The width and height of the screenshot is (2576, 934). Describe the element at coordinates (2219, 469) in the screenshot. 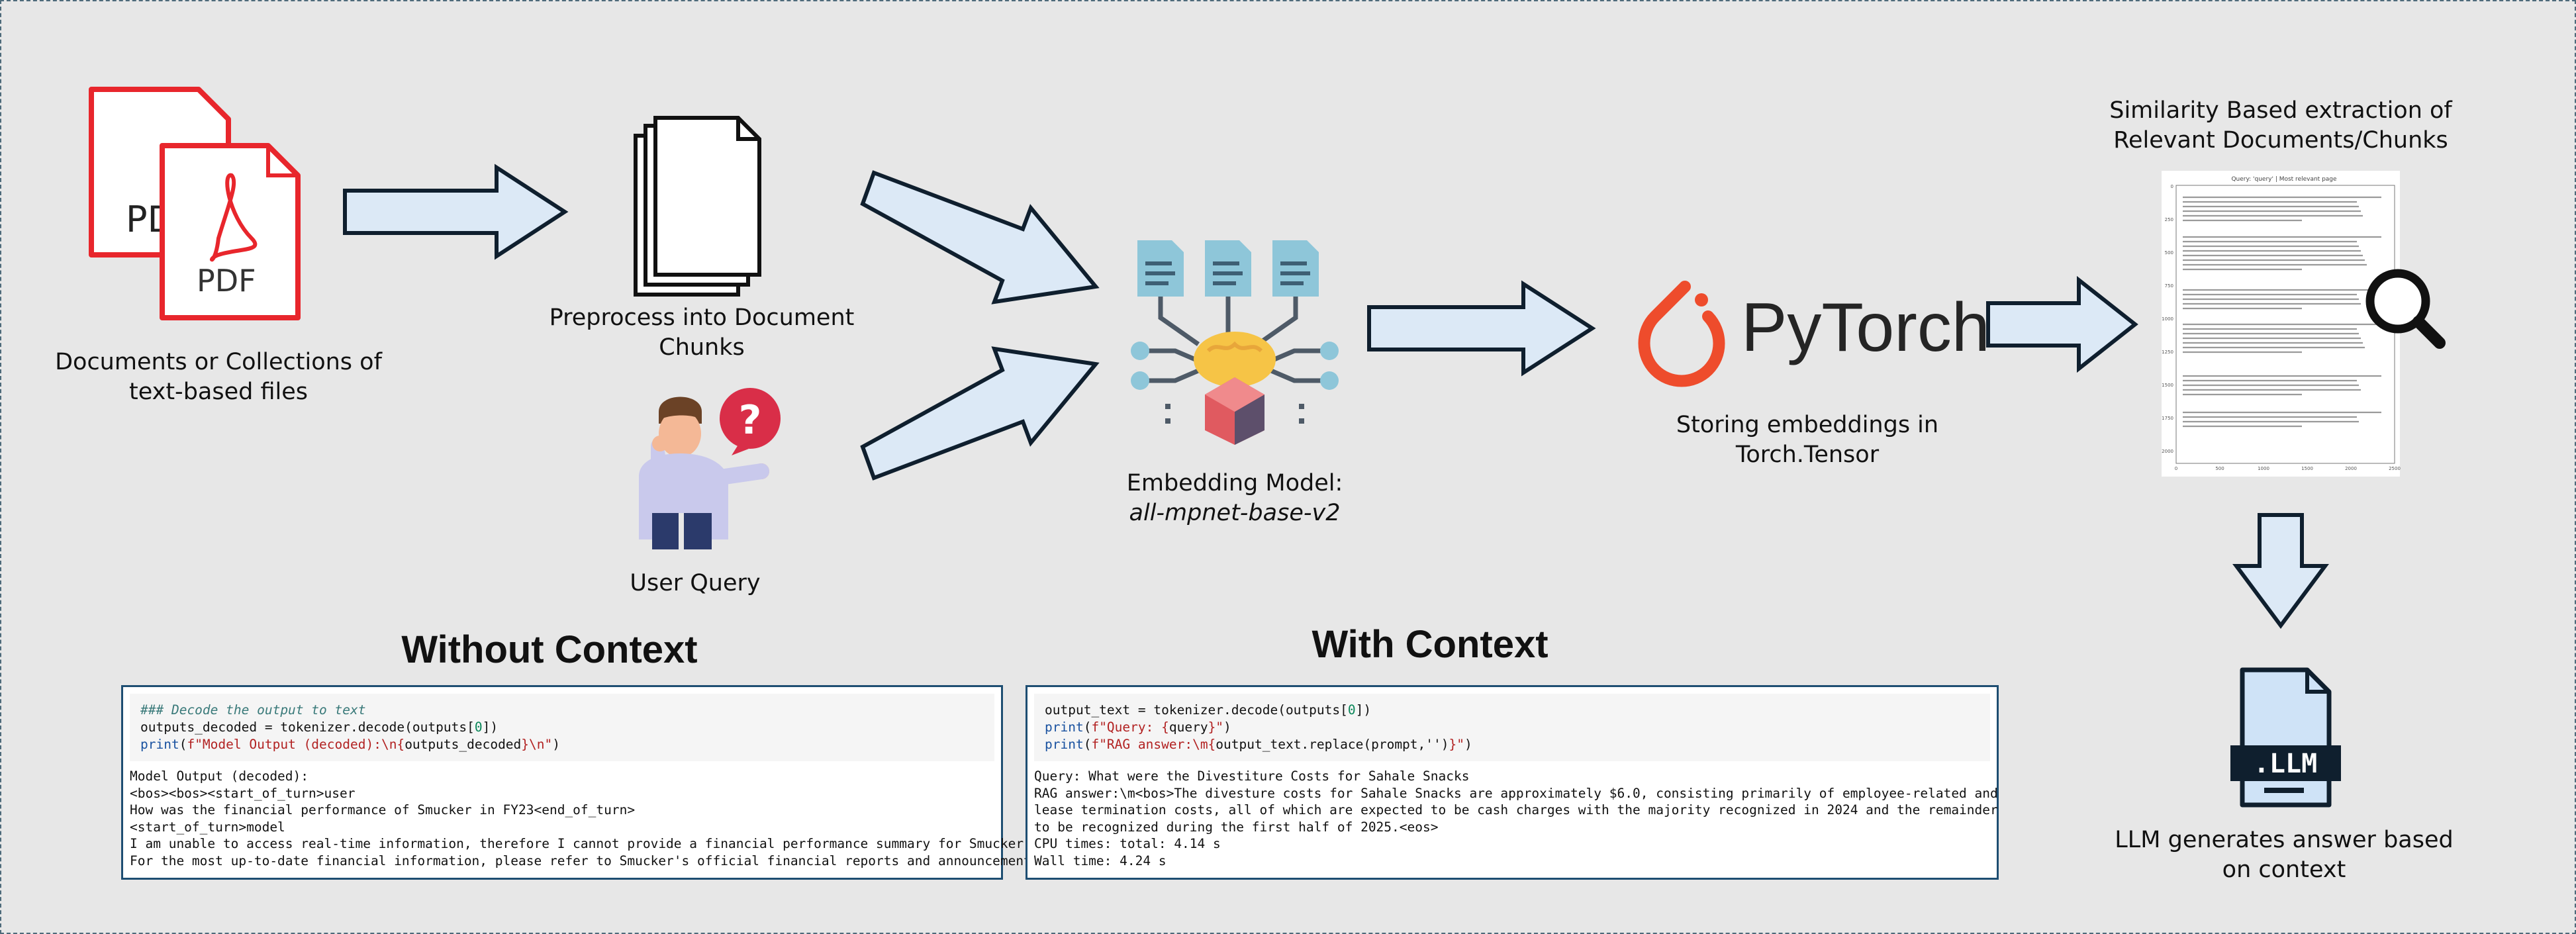

I see `thumbnail-xtick-1: 500` at that location.